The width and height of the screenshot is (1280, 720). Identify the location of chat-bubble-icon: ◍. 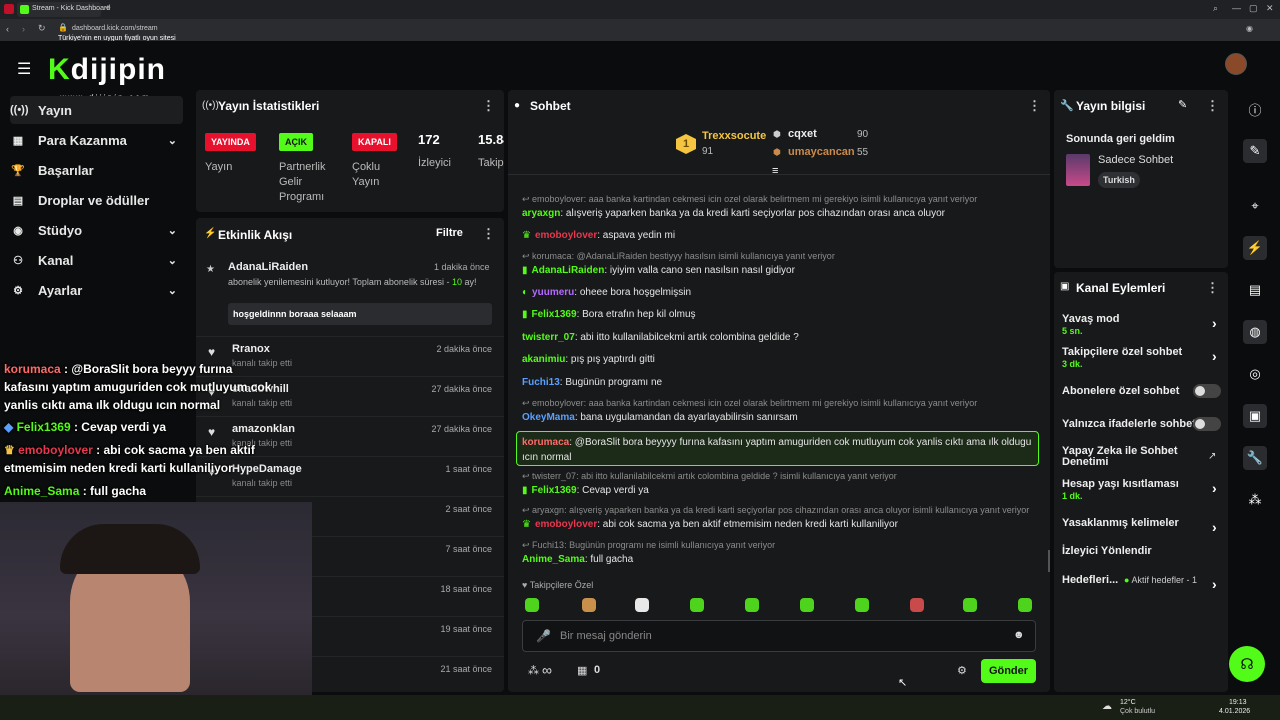
(1255, 332).